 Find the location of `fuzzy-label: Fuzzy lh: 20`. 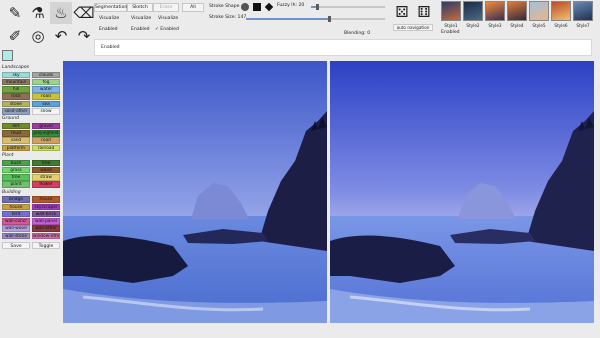

fuzzy-label: Fuzzy lh: 20 is located at coordinates (291, 5).